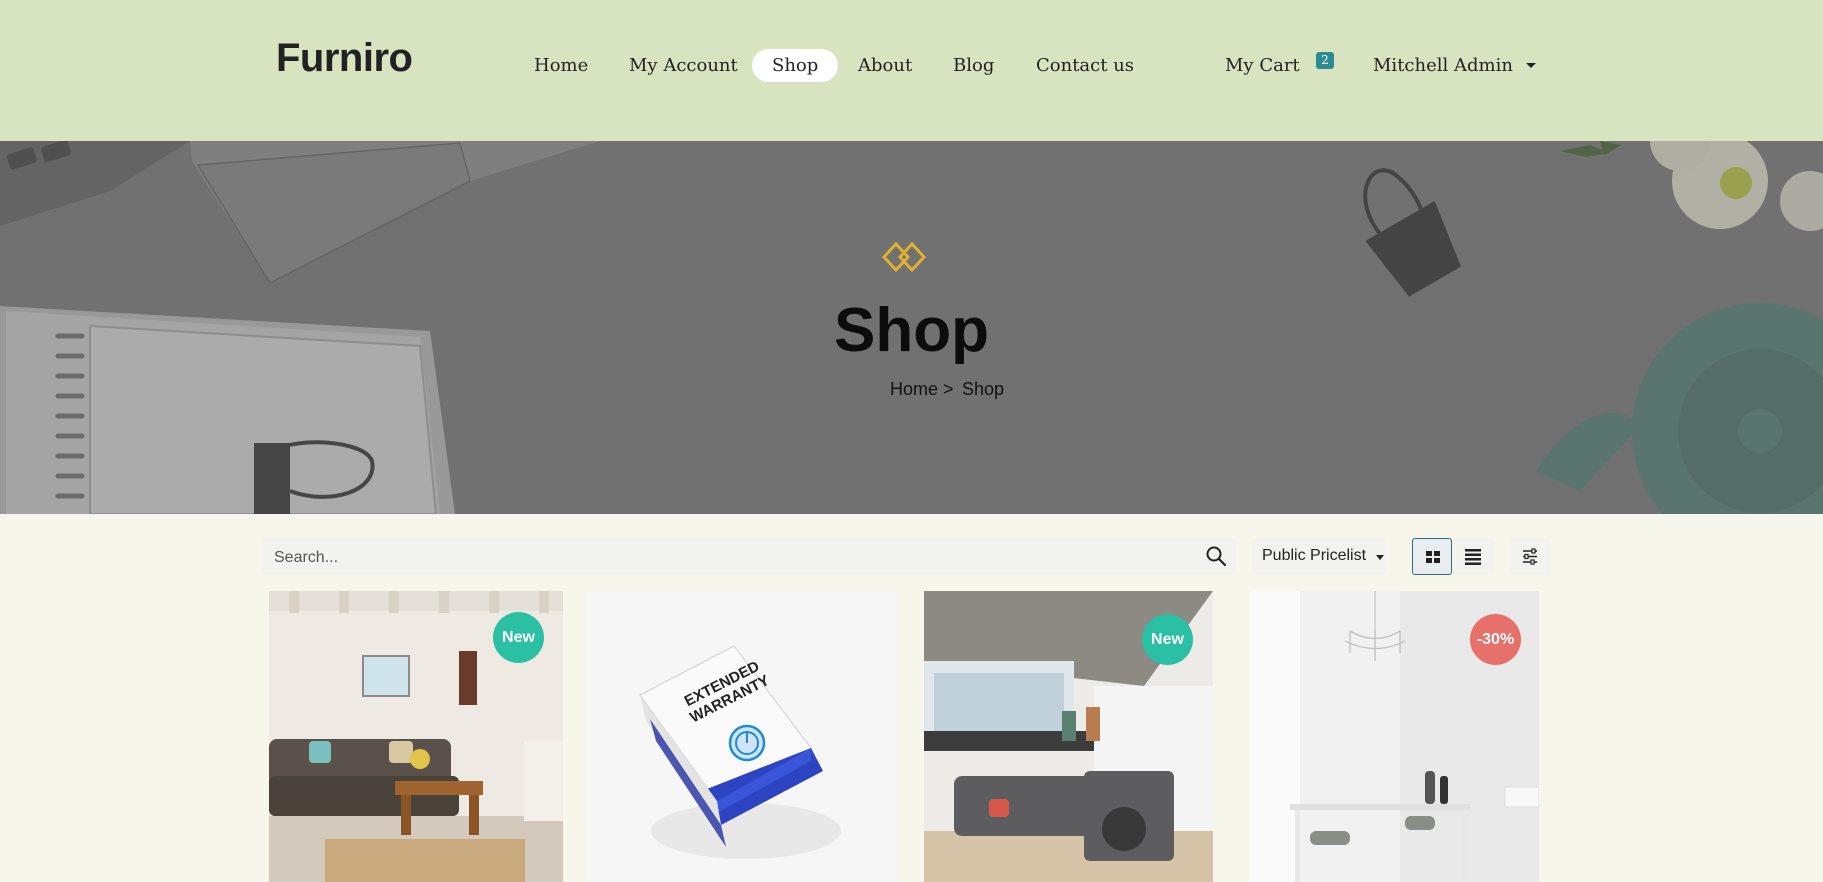  What do you see at coordinates (724, 557) in the screenshot?
I see `search-input` at bounding box center [724, 557].